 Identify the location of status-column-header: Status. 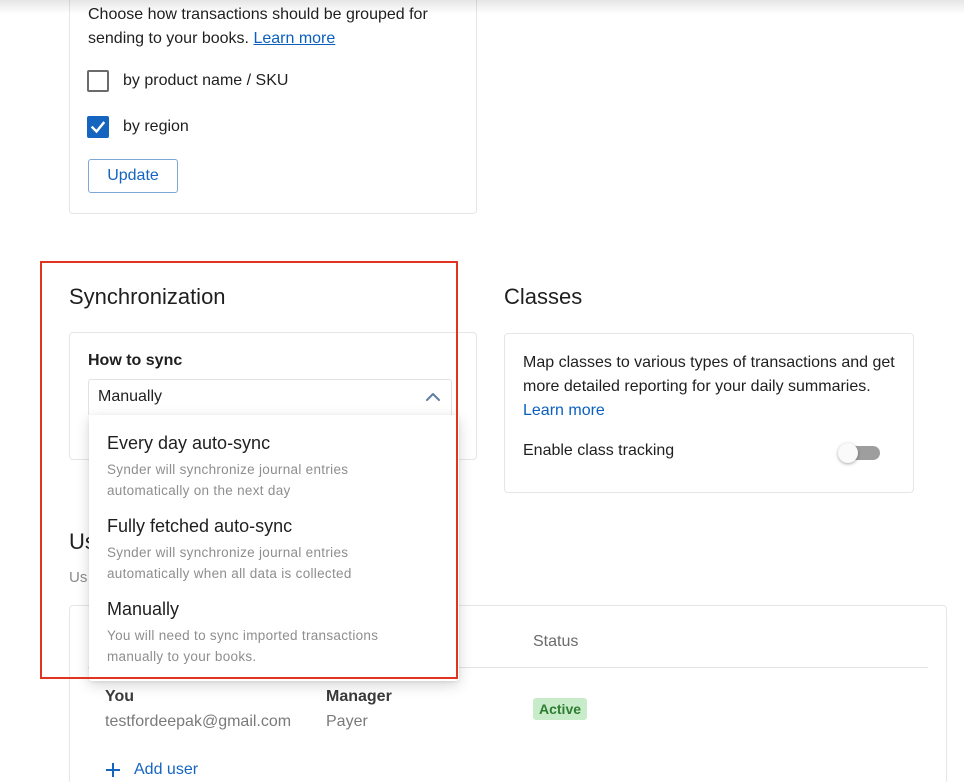
(556, 641).